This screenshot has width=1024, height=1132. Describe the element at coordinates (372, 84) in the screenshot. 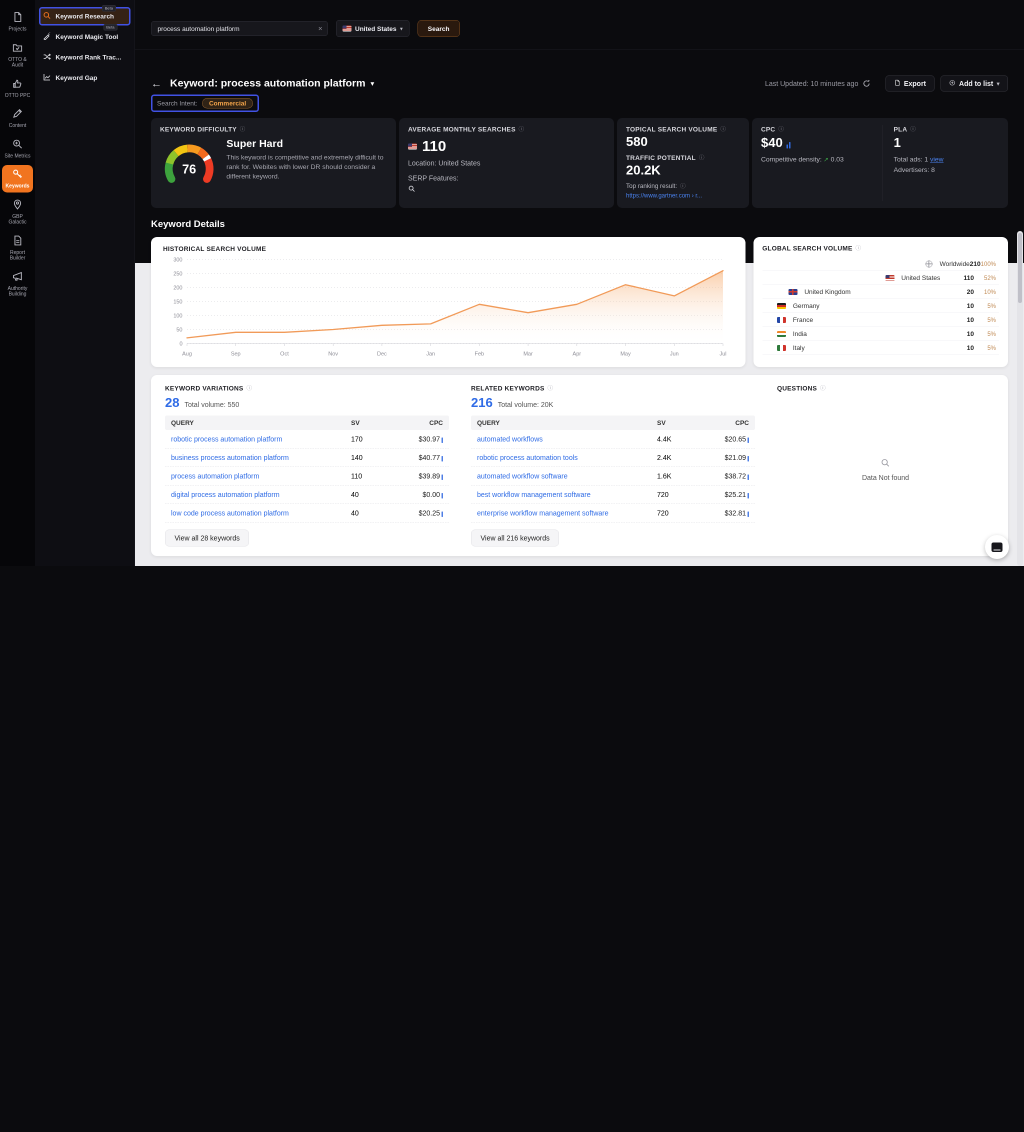

I see `title-chevron-down-icon: ▾` at that location.